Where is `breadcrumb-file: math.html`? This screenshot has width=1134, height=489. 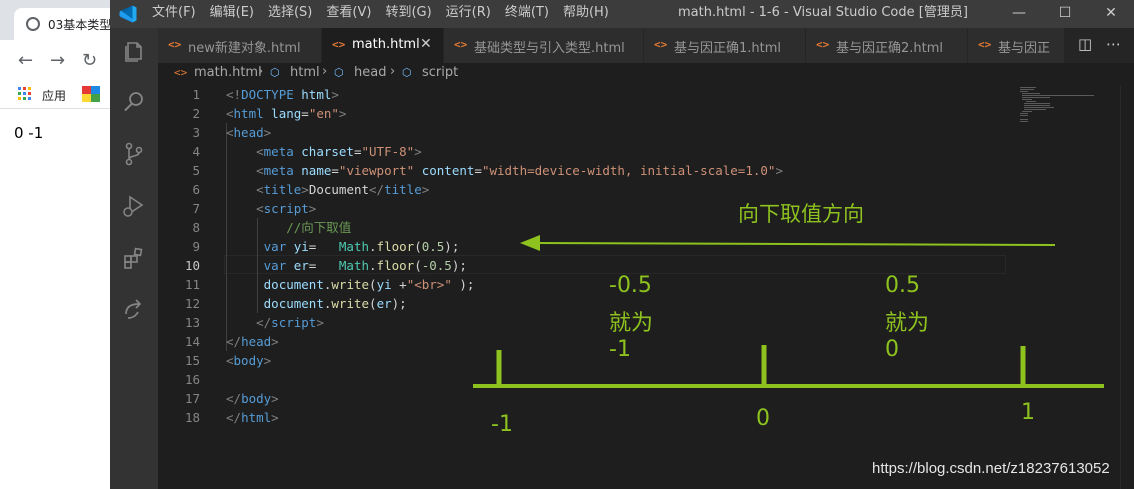 breadcrumb-file: math.html is located at coordinates (228, 72).